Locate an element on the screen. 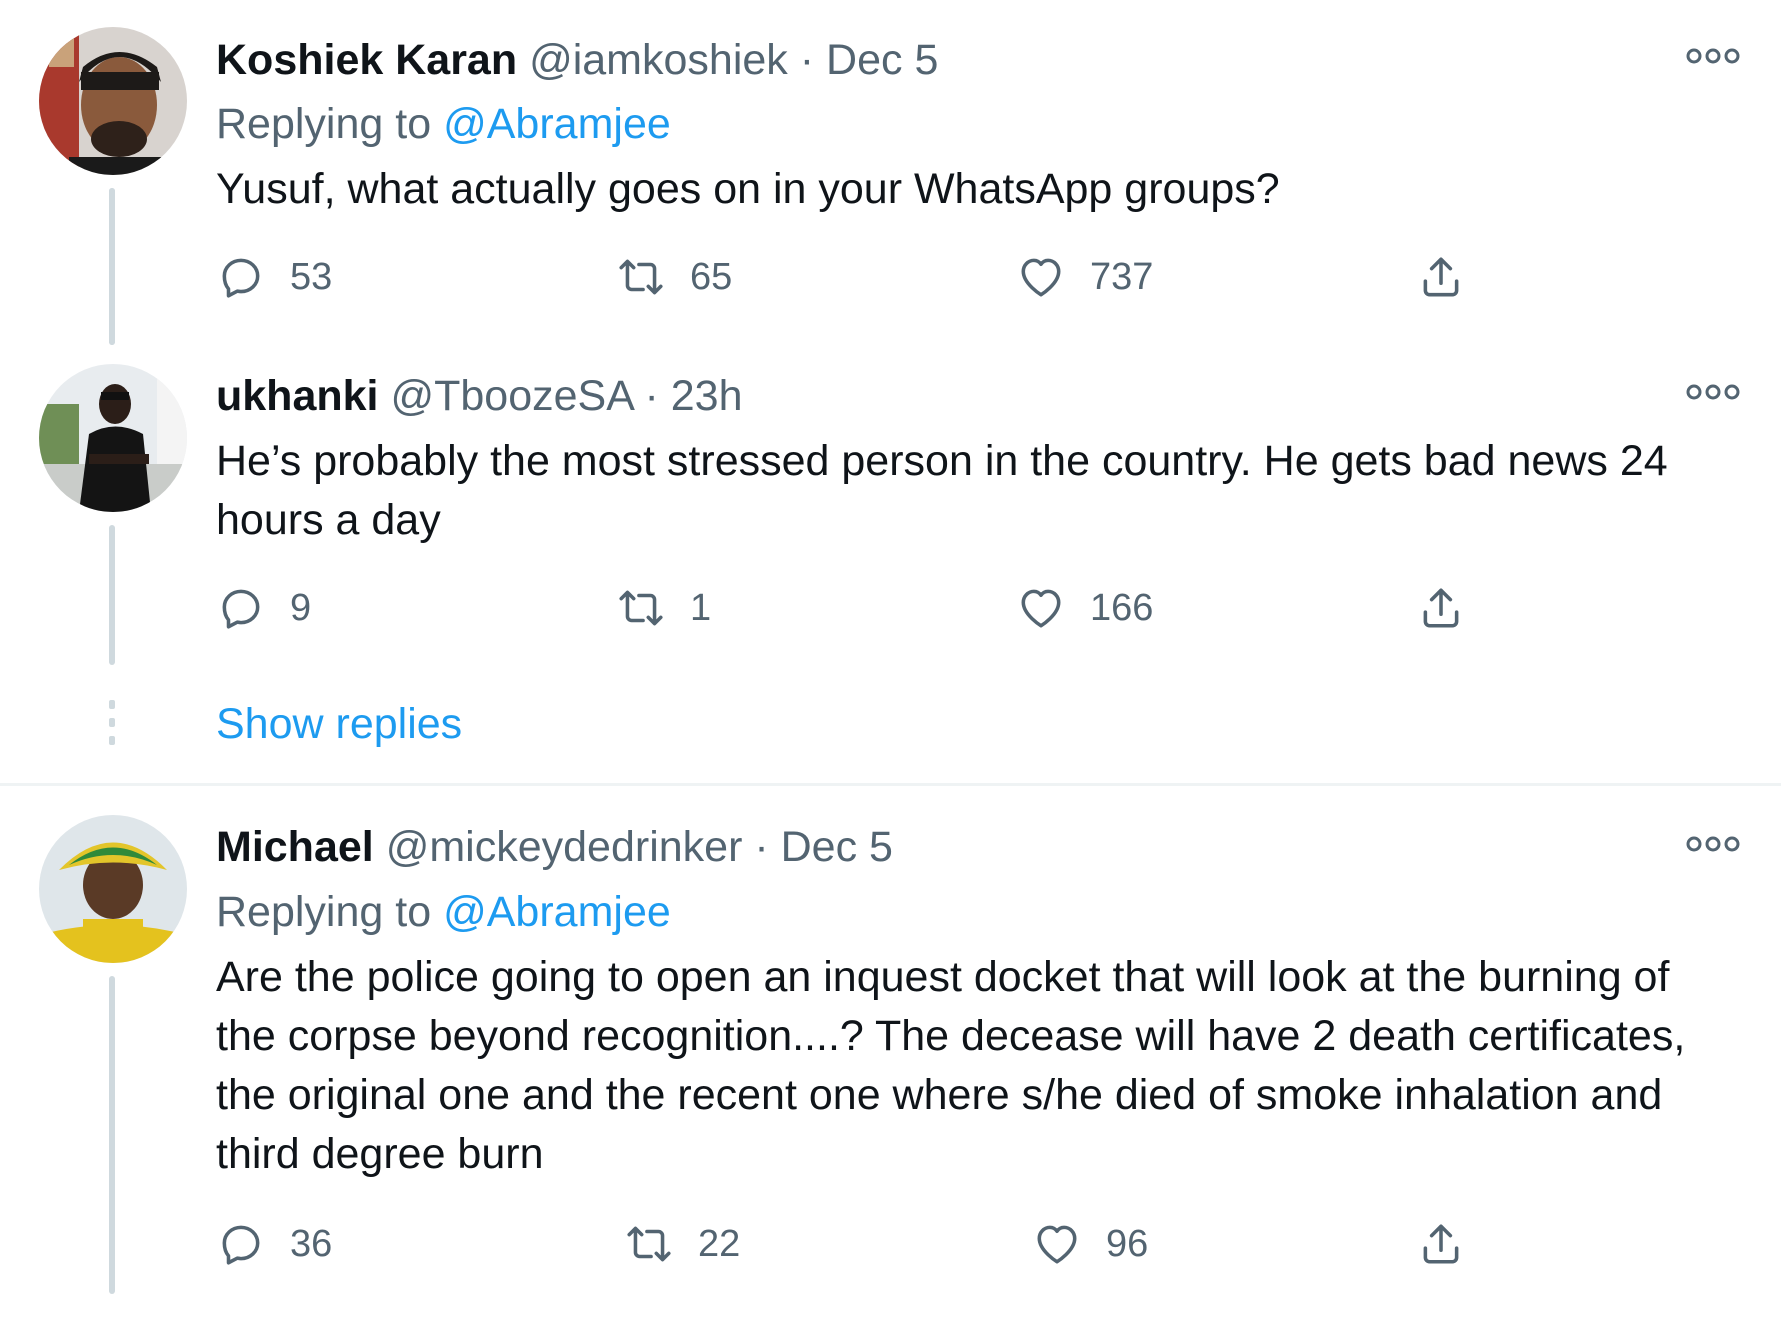 The width and height of the screenshot is (1781, 1317). tweet-header: Koshiek Karan @iamkoshiek · Dec 5 is located at coordinates (968, 60).